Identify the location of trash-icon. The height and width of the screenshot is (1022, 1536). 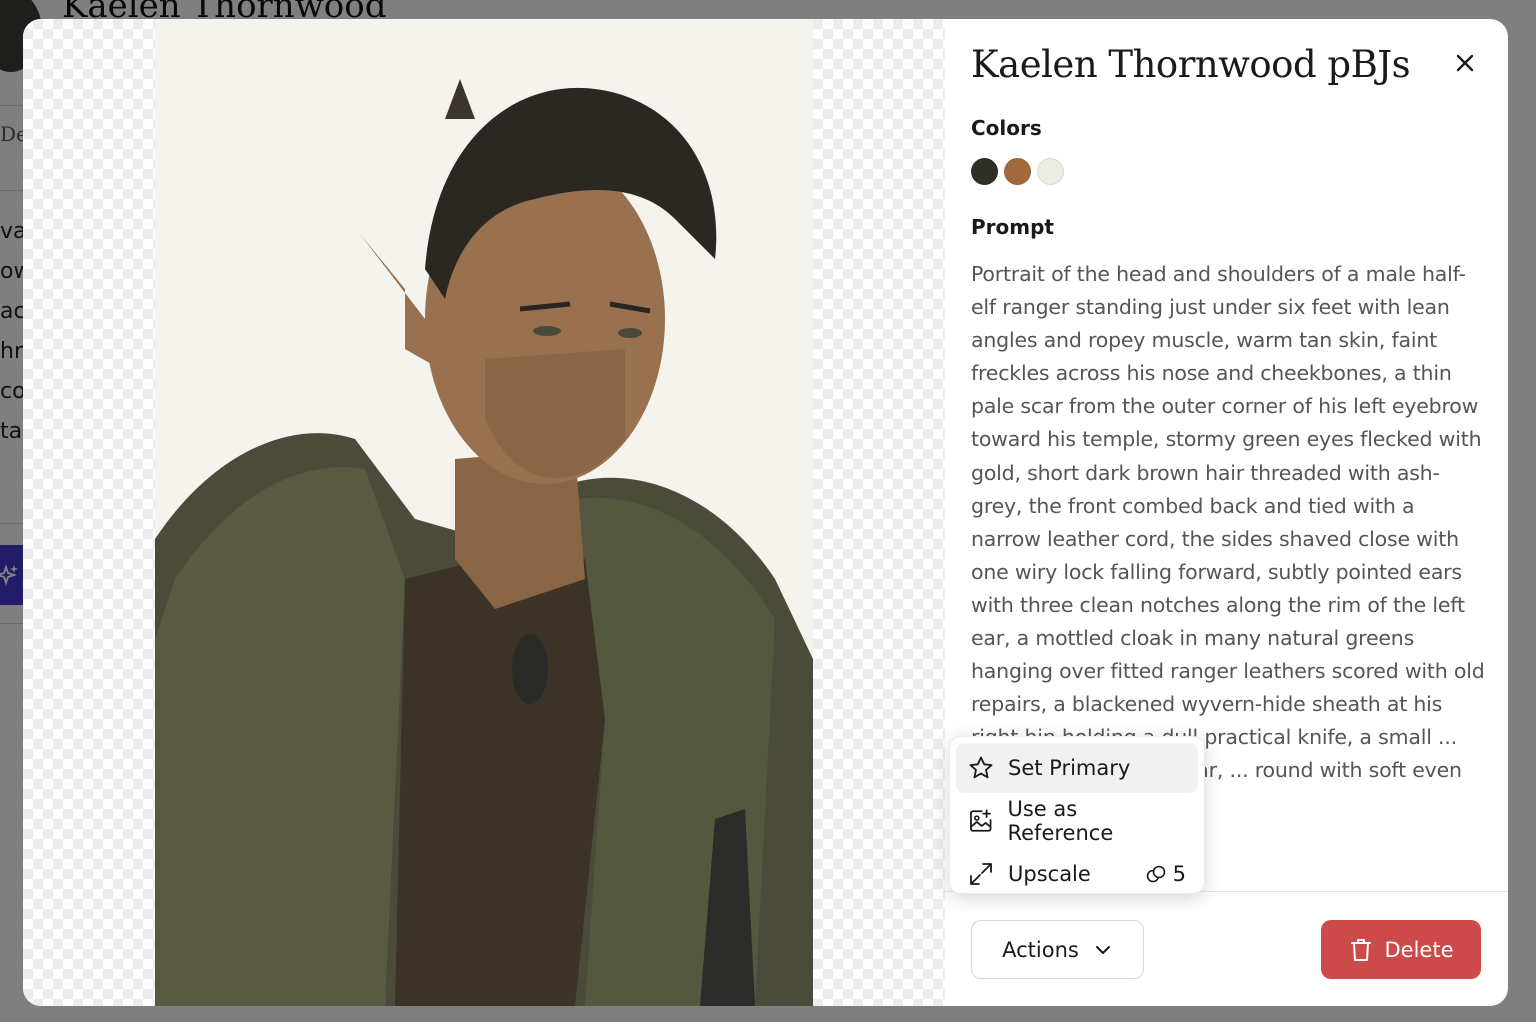
(1360, 949).